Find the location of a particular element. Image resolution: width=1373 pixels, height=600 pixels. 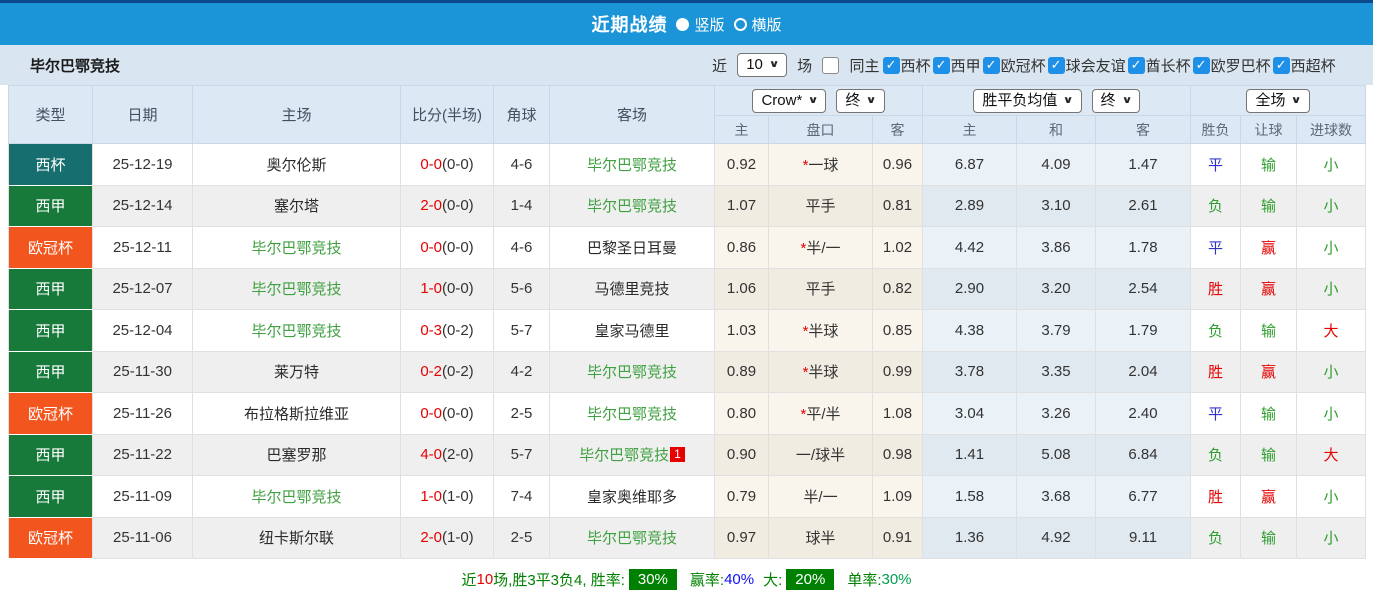

handicap-line: 平手 is located at coordinates (820, 290).